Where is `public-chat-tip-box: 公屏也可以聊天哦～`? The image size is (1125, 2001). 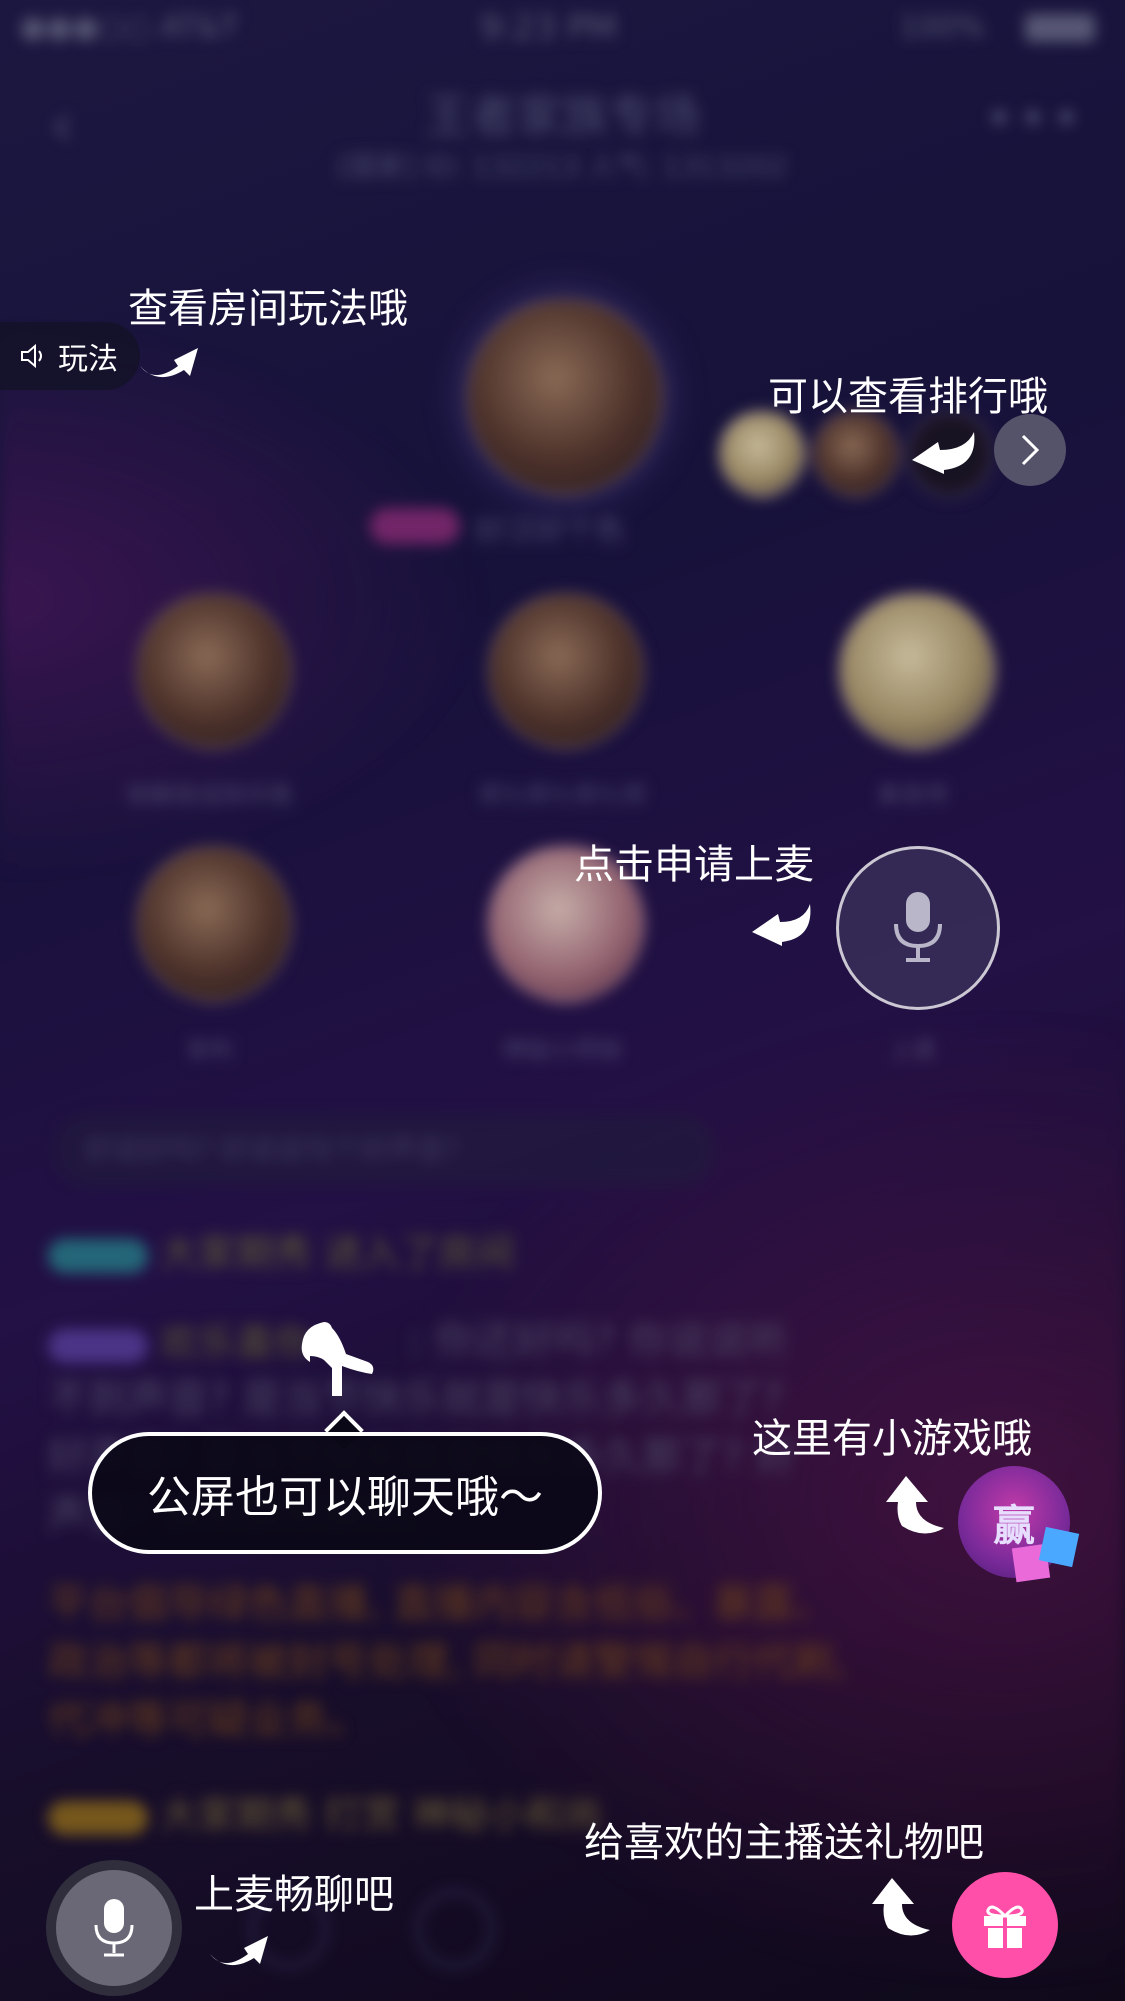 public-chat-tip-box: 公屏也可以聊天哦～ is located at coordinates (345, 1493).